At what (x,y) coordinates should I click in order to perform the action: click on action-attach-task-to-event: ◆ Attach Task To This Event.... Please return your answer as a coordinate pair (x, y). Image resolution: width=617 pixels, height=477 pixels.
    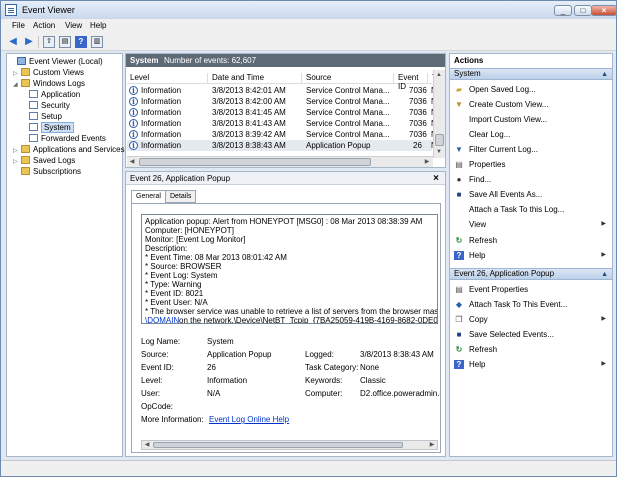
    Looking at the image, I should click on (531, 304).